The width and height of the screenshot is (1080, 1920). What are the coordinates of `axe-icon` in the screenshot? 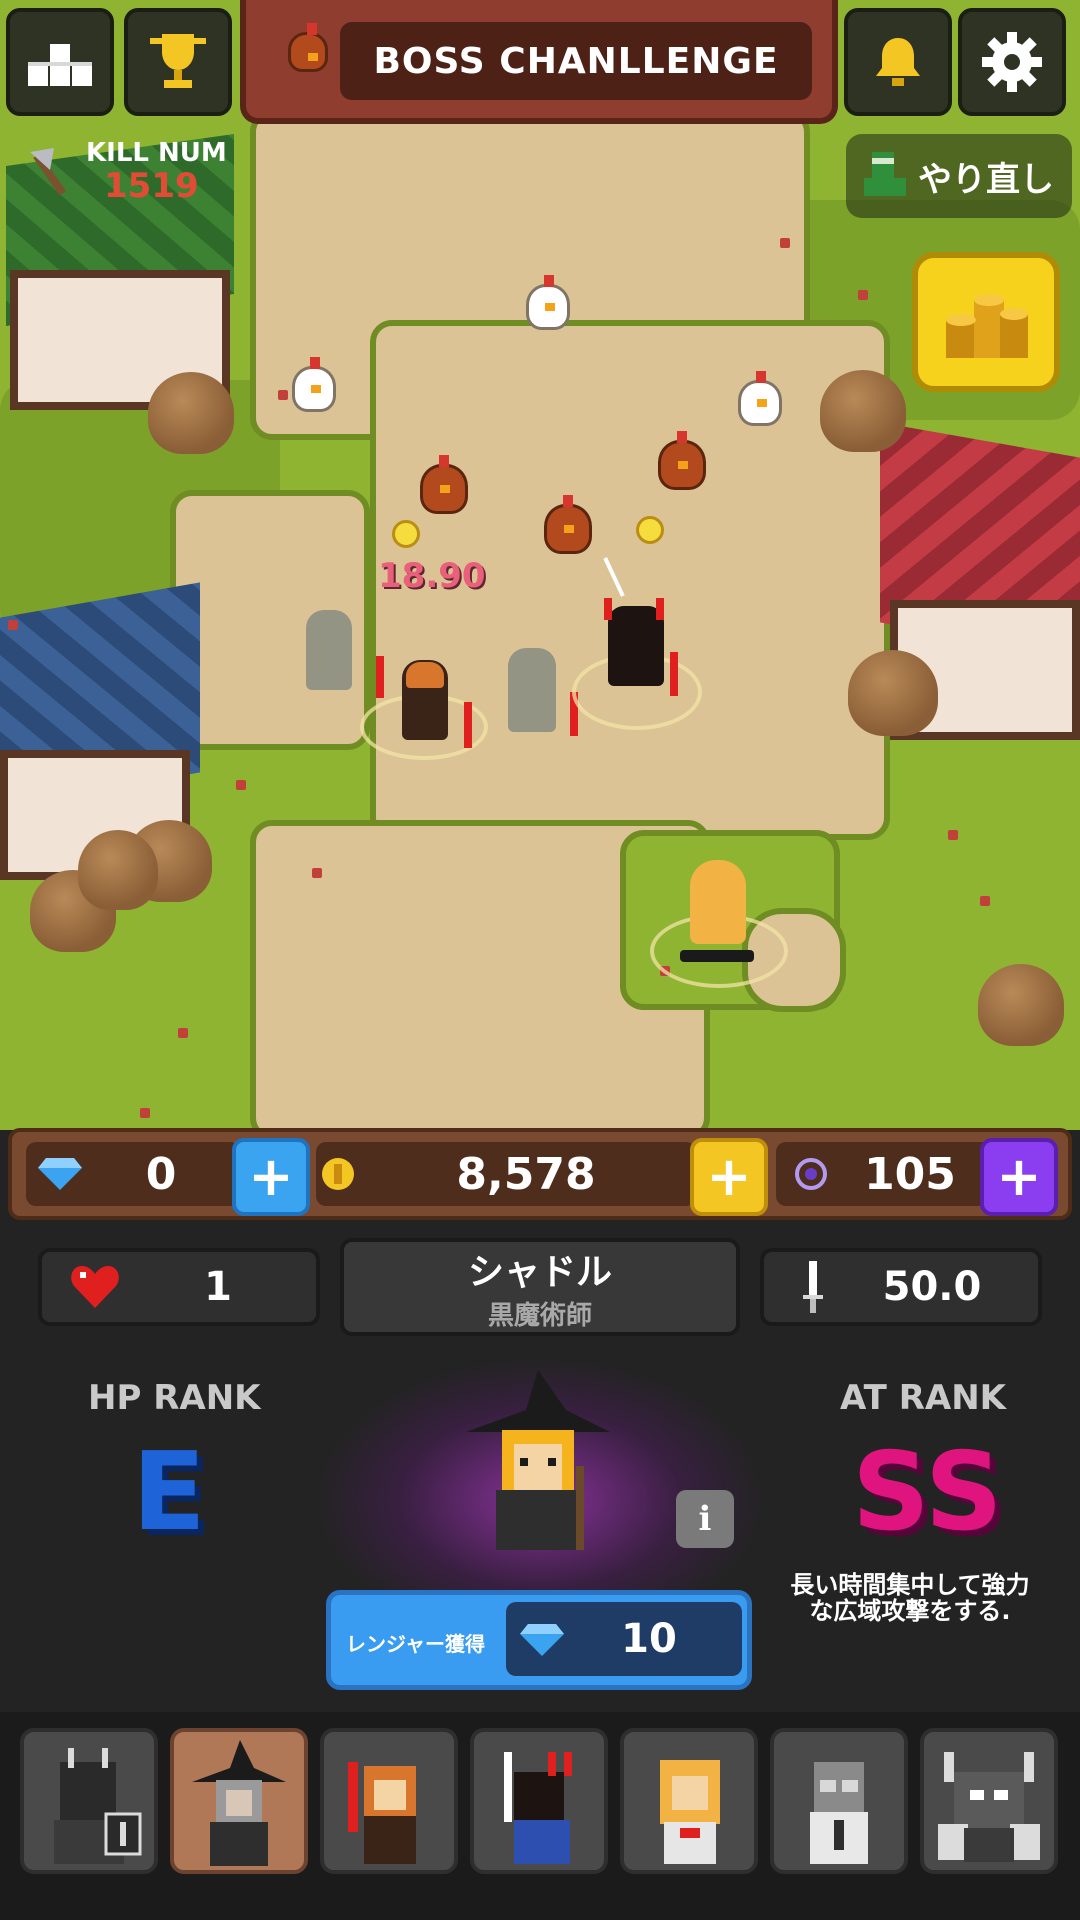 It's located at (48, 172).